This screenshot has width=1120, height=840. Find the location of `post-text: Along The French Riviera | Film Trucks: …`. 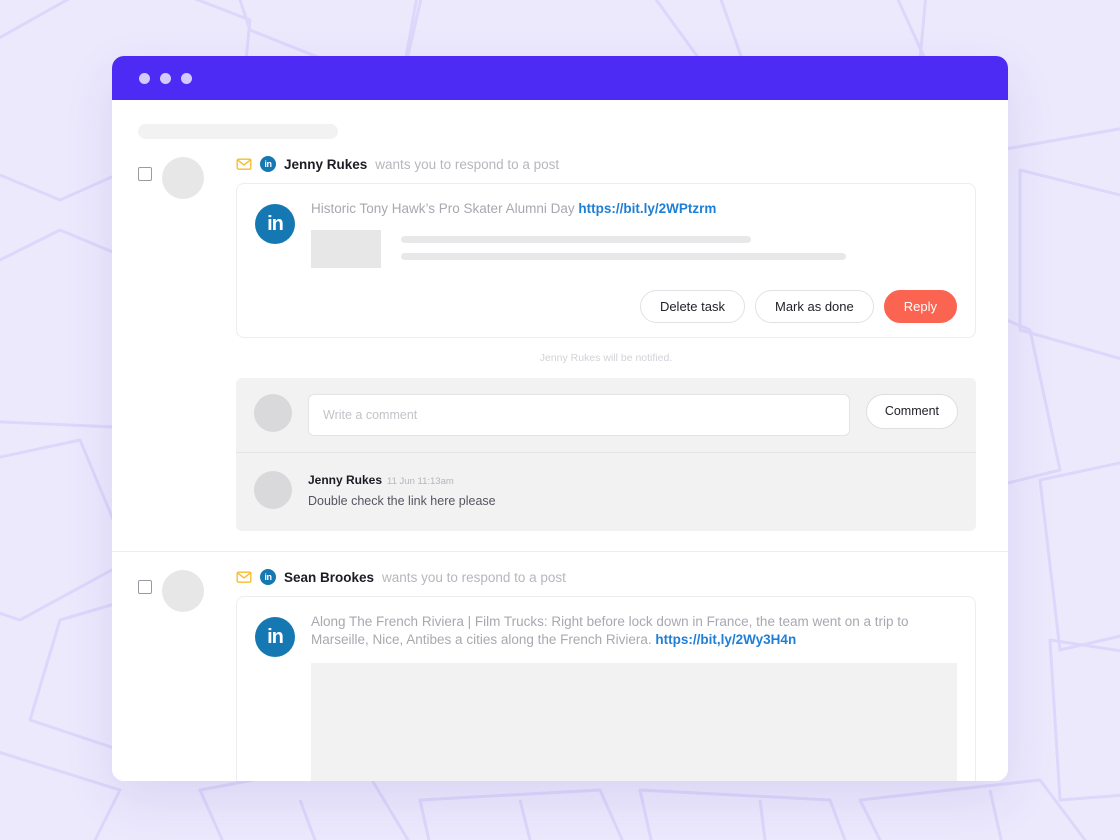

post-text: Along The French Riviera | Film Trucks: … is located at coordinates (610, 630).